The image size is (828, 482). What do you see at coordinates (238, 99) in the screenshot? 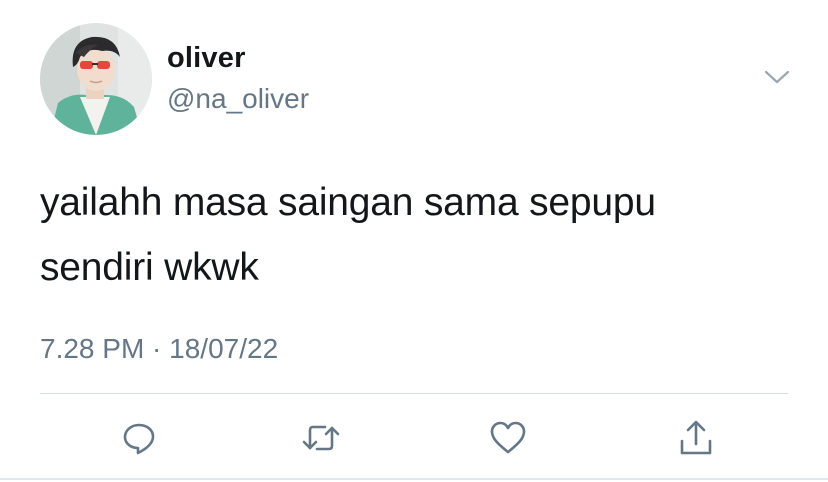
I see `author-handle: @na_oliver` at bounding box center [238, 99].